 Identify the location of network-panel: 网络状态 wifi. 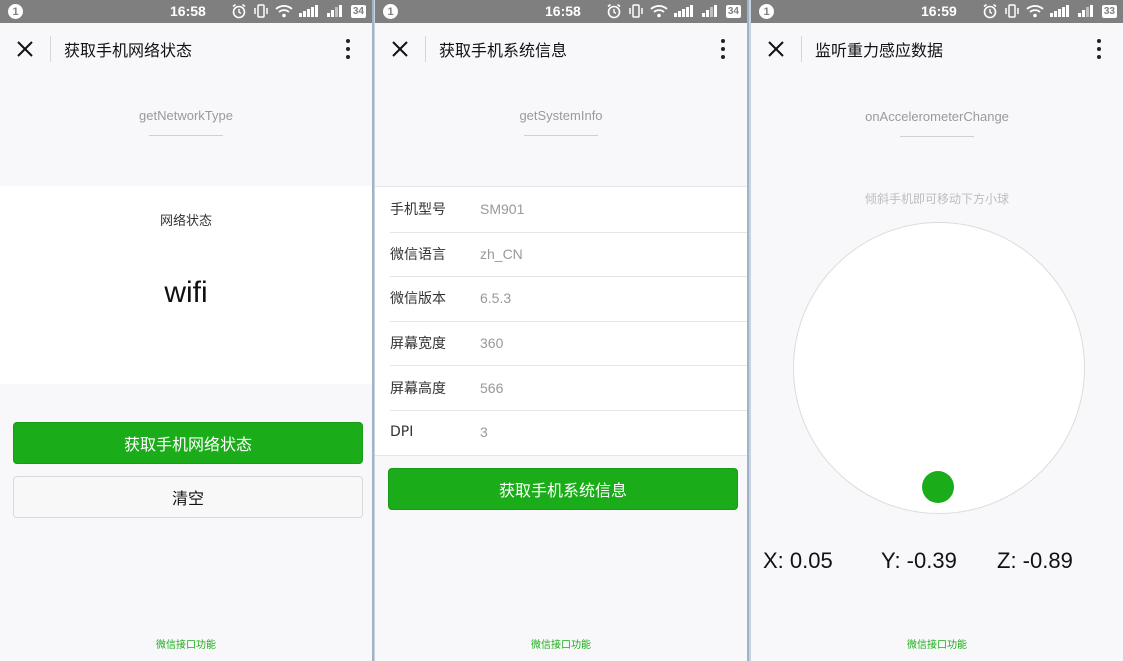
(186, 285).